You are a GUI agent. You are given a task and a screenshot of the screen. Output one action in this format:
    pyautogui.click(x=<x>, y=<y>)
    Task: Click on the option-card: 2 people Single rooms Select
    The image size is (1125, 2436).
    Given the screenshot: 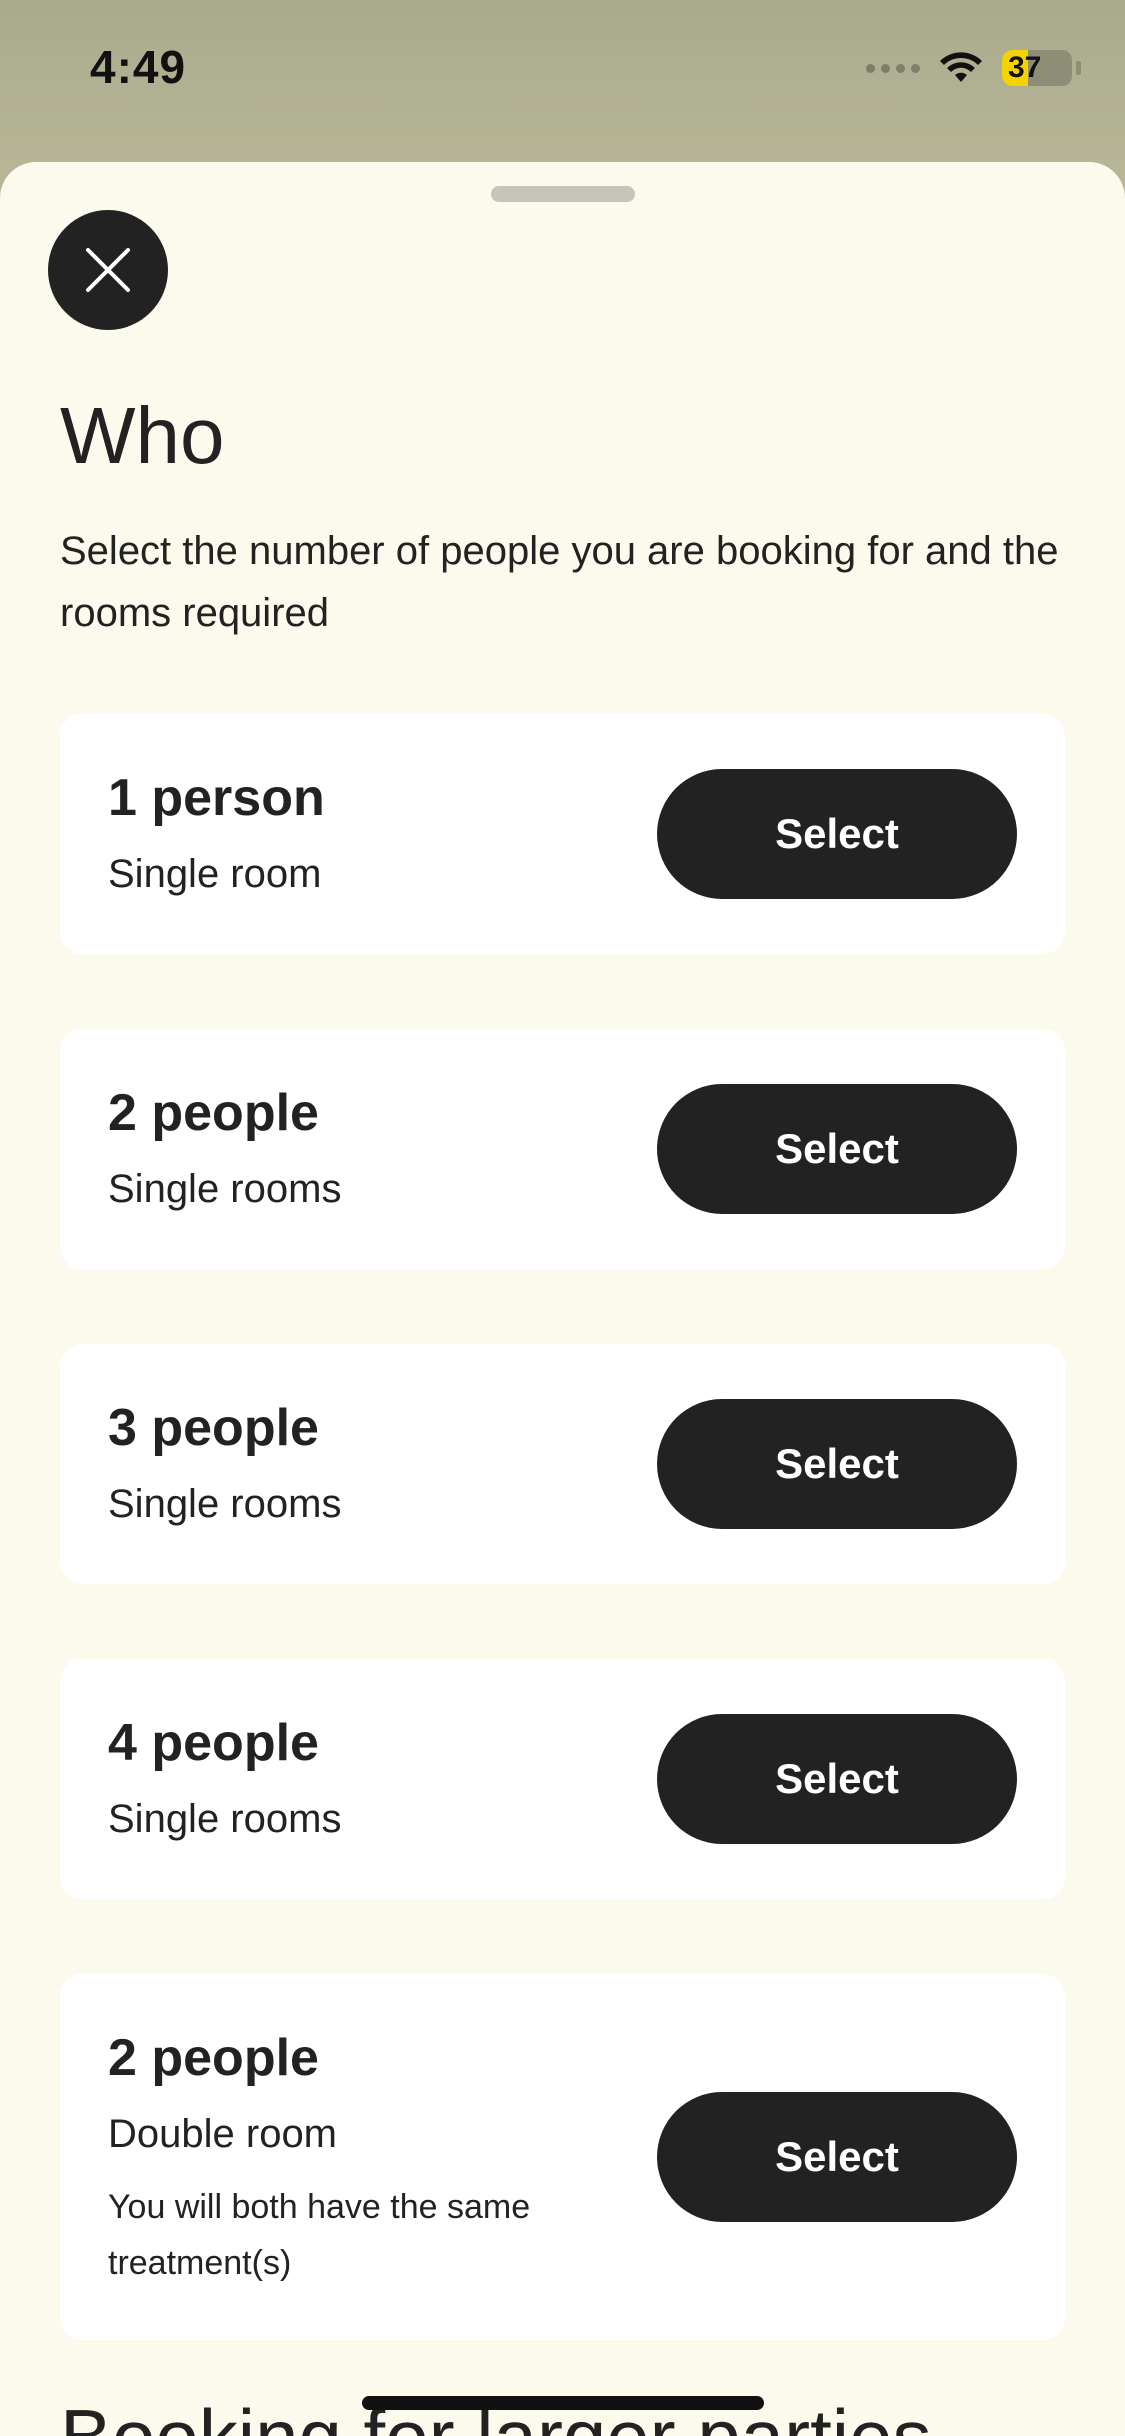 What is the action you would take?
    pyautogui.click(x=562, y=1149)
    